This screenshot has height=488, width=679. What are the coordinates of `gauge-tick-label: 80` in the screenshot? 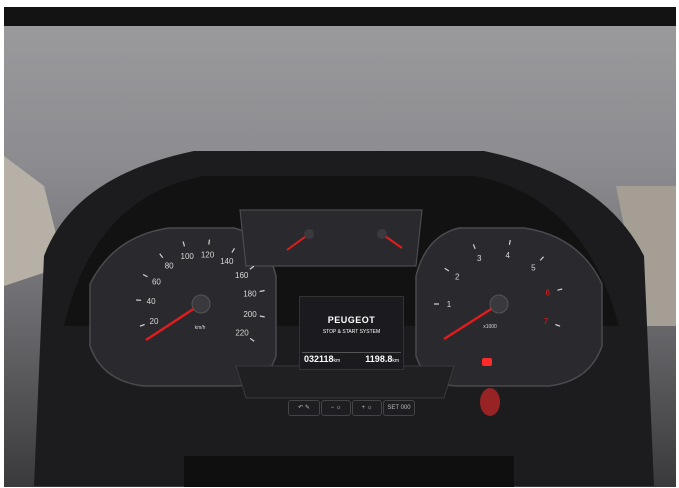 It's located at (169, 265).